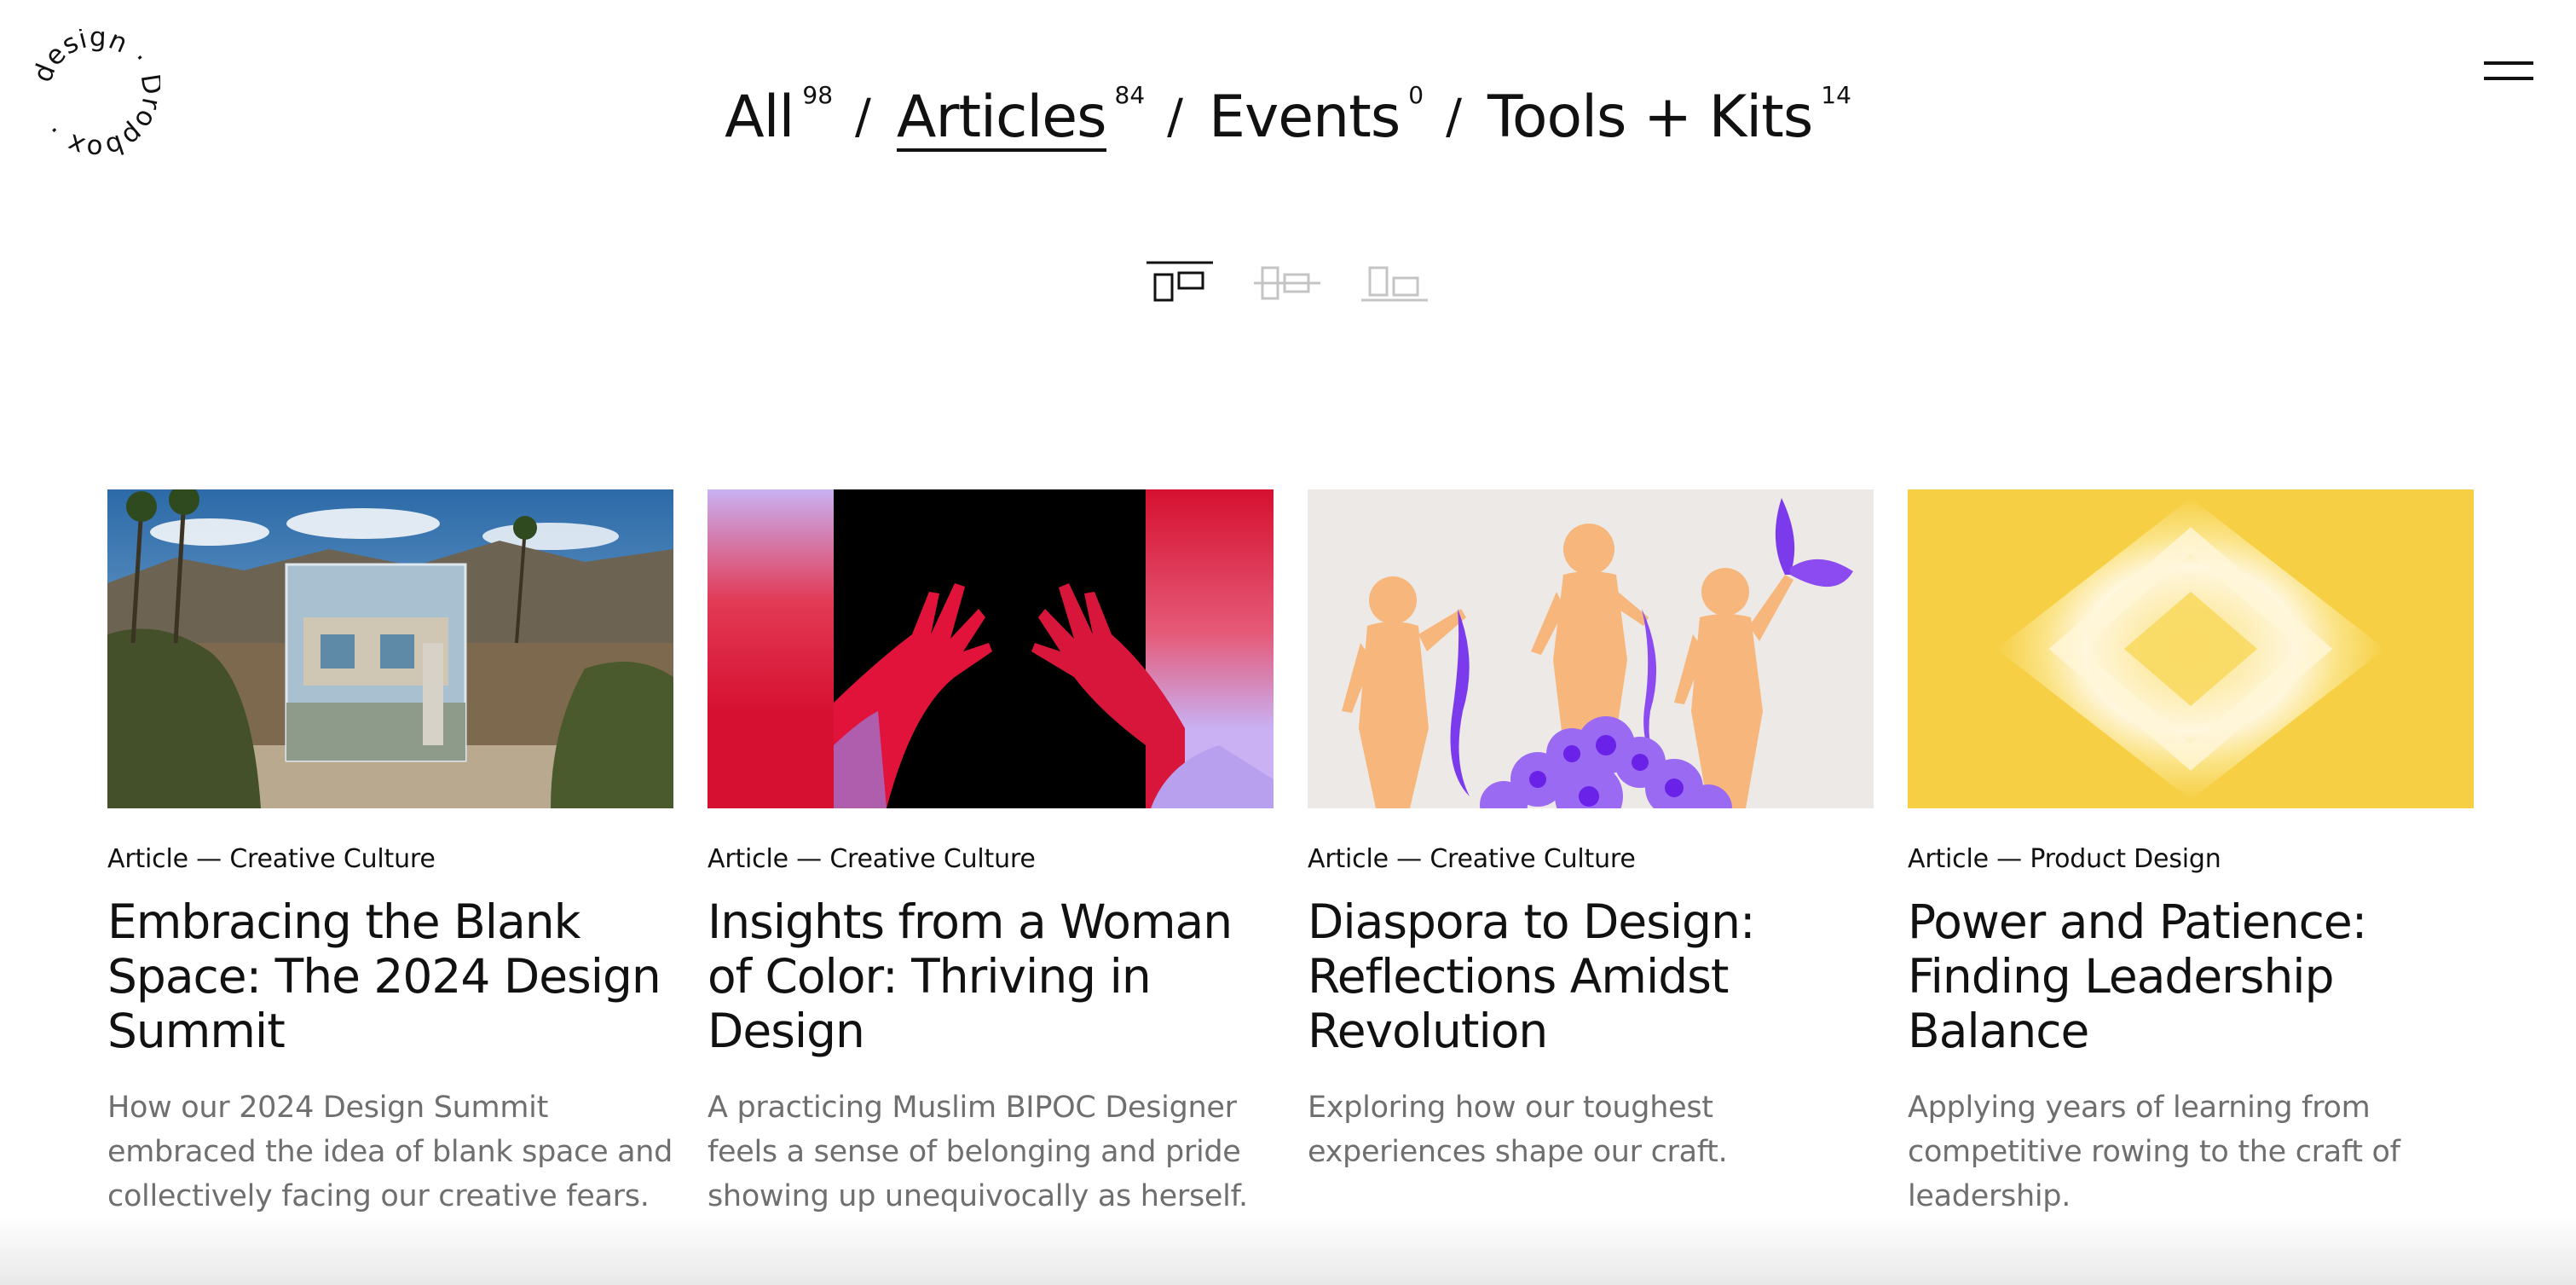 This screenshot has height=1285, width=2576. What do you see at coordinates (2508, 63) in the screenshot?
I see `menu-icon-line-top` at bounding box center [2508, 63].